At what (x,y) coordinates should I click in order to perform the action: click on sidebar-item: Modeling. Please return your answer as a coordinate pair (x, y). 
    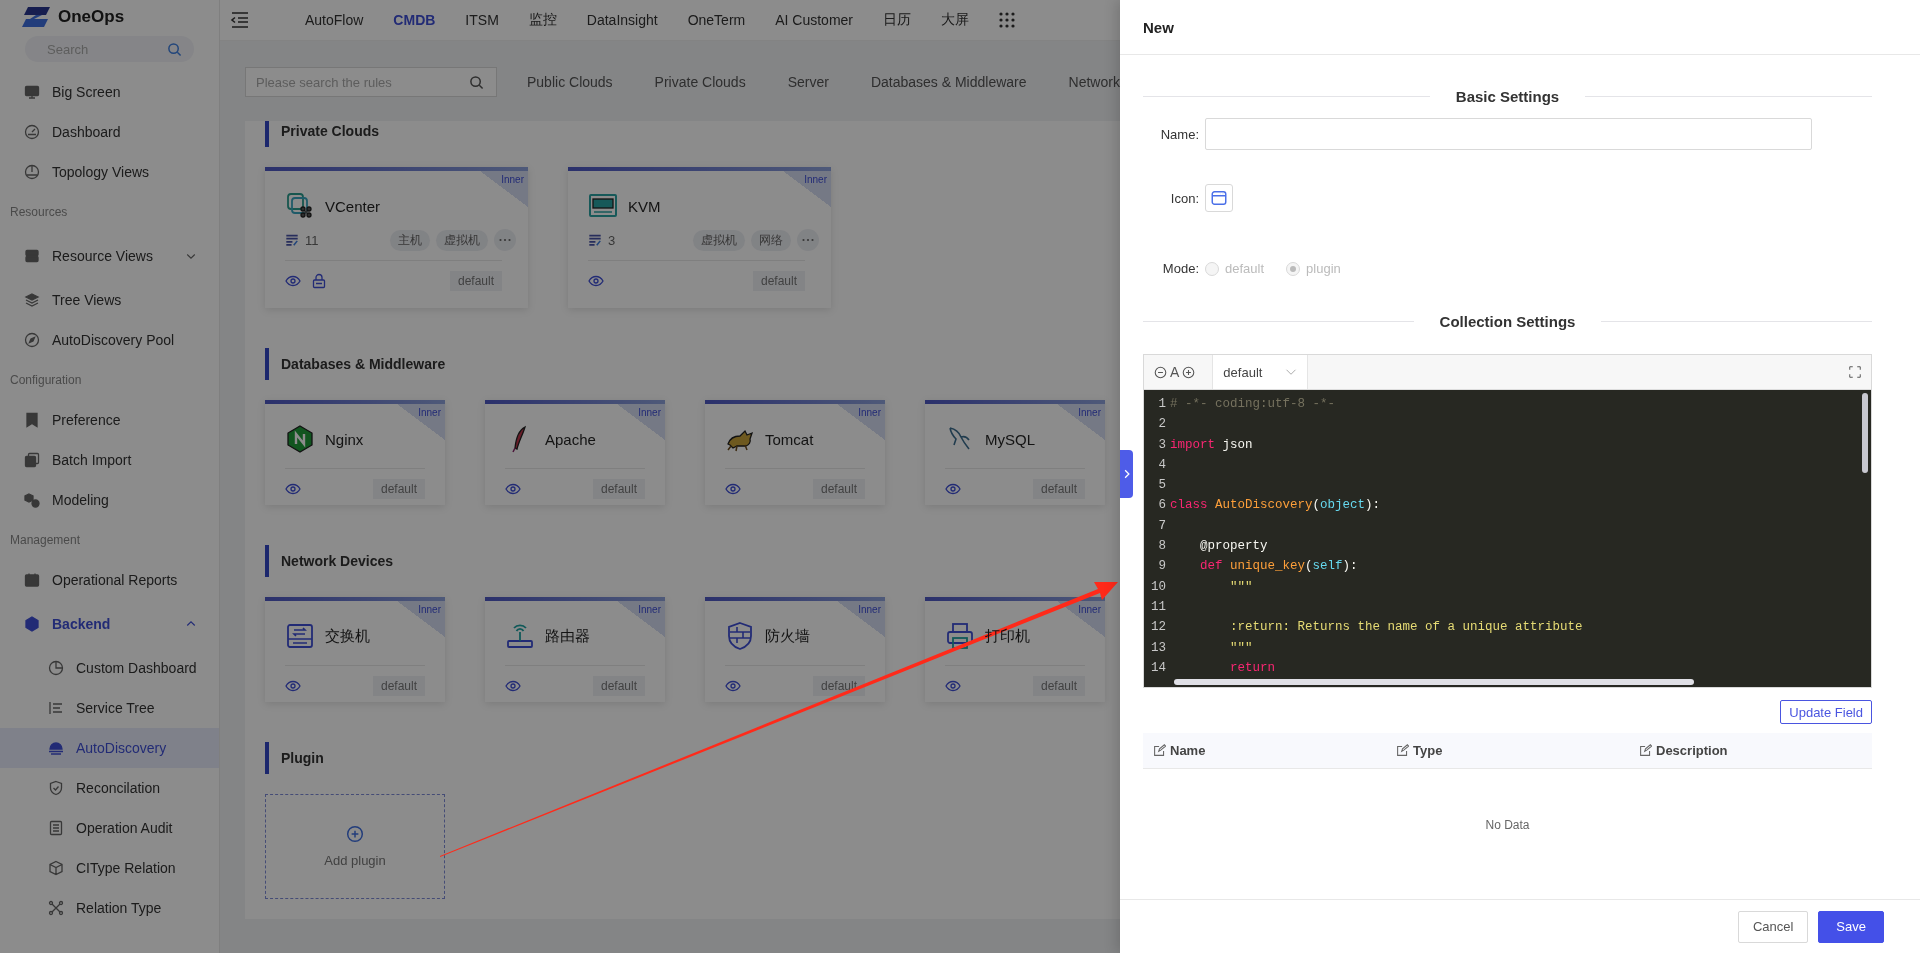
    Looking at the image, I should click on (109, 500).